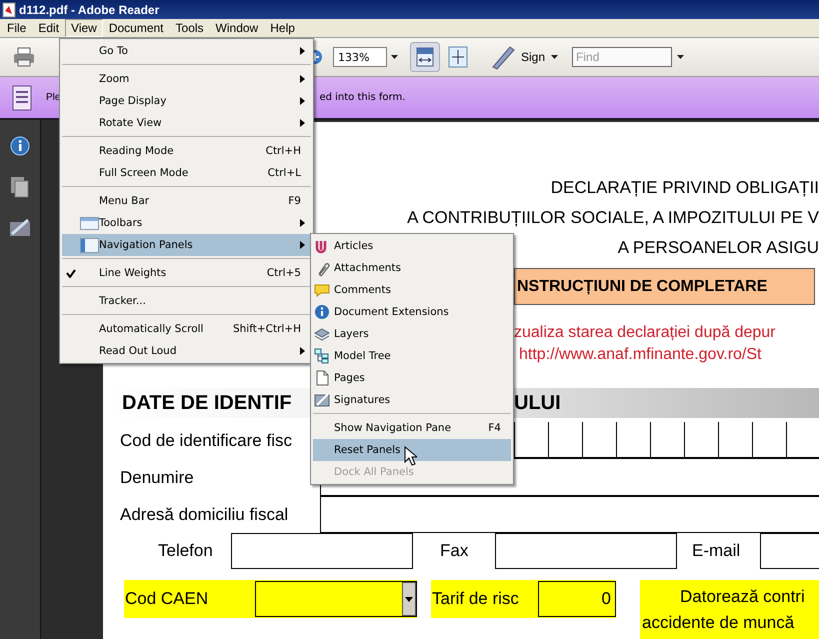 The image size is (819, 639). What do you see at coordinates (89, 223) in the screenshot?
I see `toolbar-icon` at bounding box center [89, 223].